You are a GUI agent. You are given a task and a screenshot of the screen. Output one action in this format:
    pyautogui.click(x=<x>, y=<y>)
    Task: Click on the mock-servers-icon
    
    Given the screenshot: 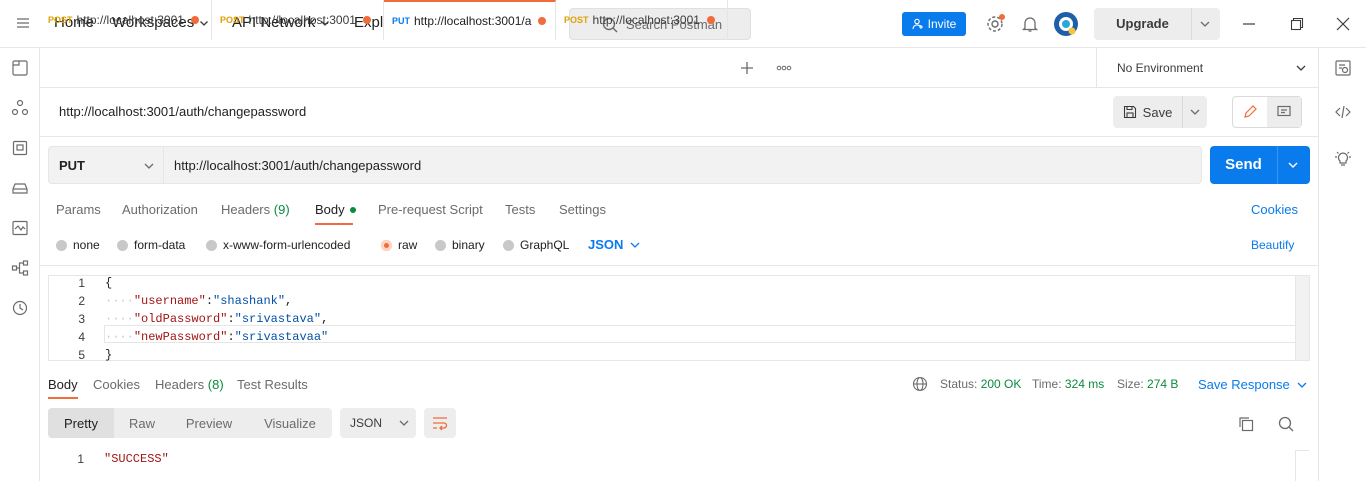 What is the action you would take?
    pyautogui.click(x=20, y=188)
    